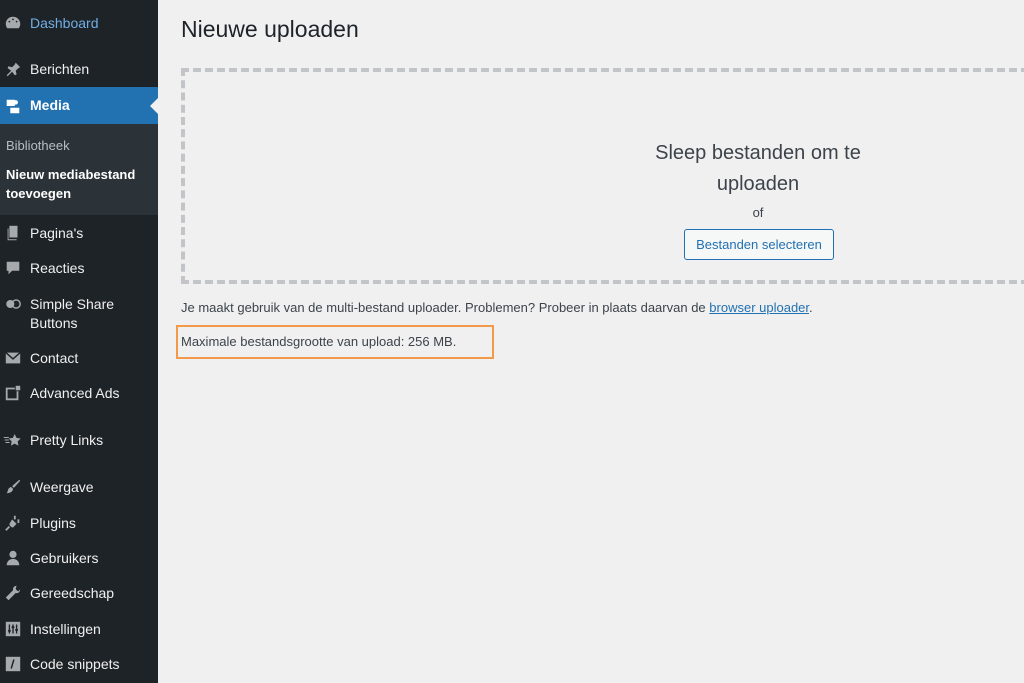  Describe the element at coordinates (50, 105) in the screenshot. I see `sidebar-item-label: Media` at that location.